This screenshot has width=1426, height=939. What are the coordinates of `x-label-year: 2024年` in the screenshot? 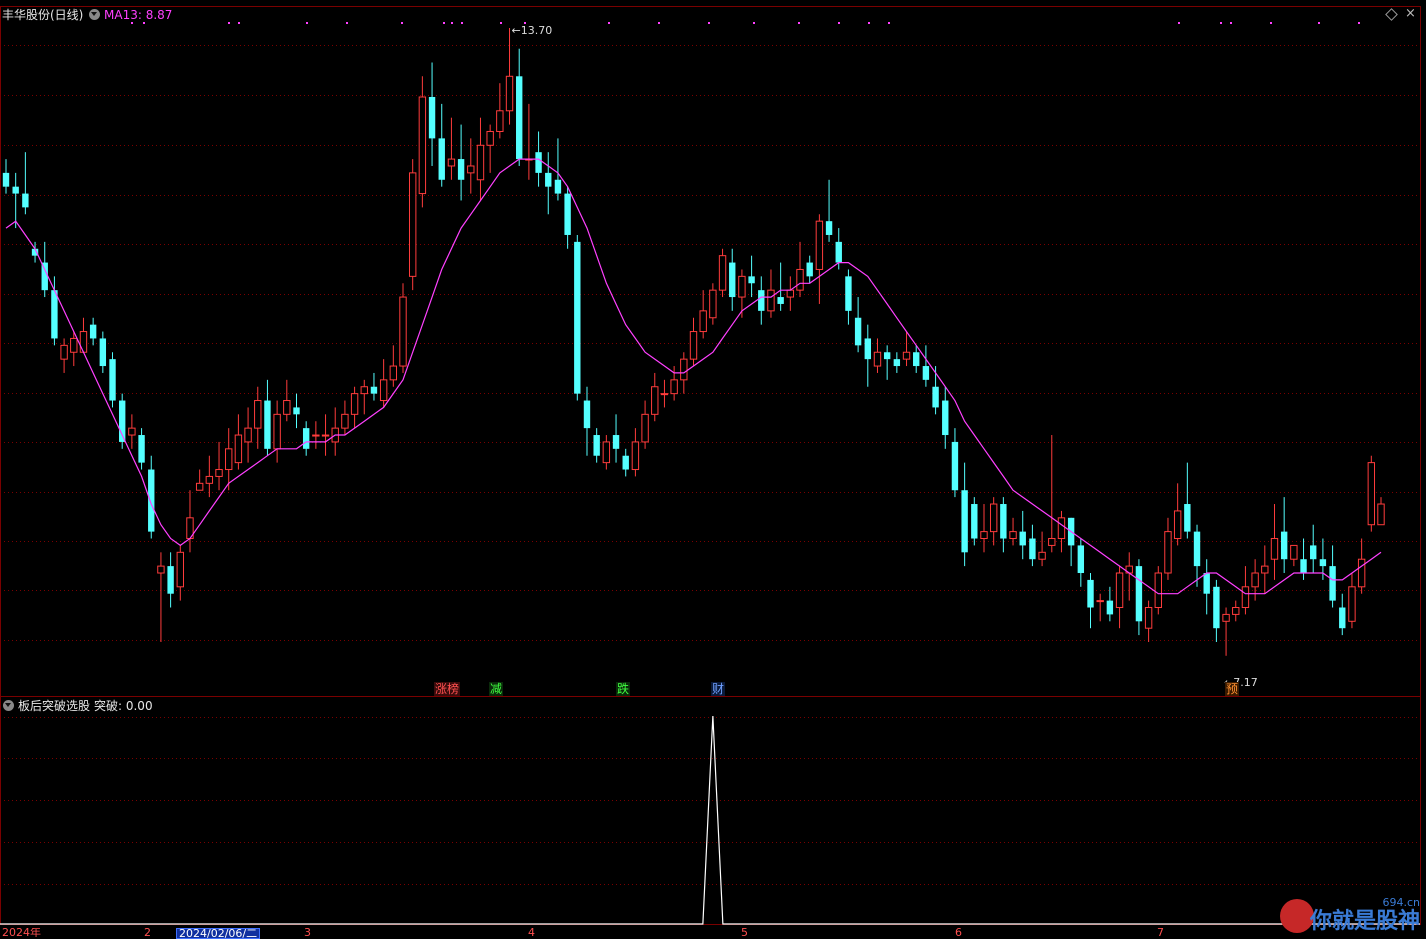 It's located at (21, 932).